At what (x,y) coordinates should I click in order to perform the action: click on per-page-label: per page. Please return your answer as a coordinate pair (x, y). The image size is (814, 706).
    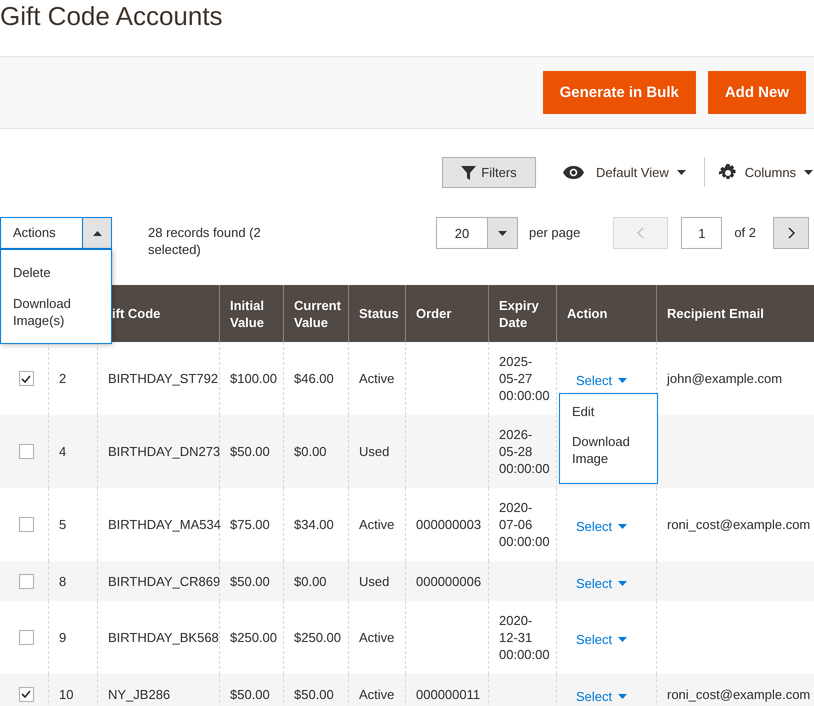
    Looking at the image, I should click on (554, 233).